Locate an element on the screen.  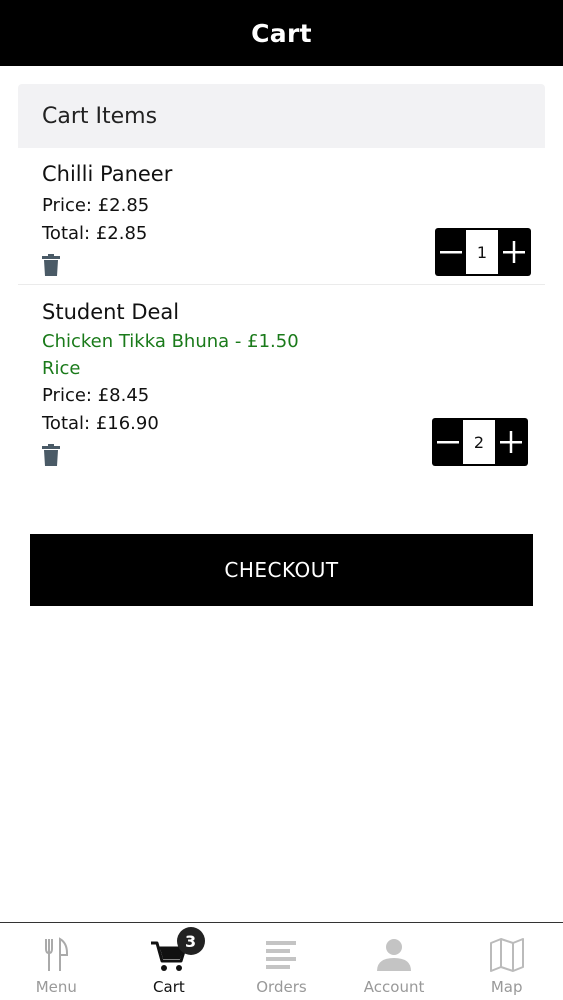
item-total: Total: £2.85 is located at coordinates (95, 233).